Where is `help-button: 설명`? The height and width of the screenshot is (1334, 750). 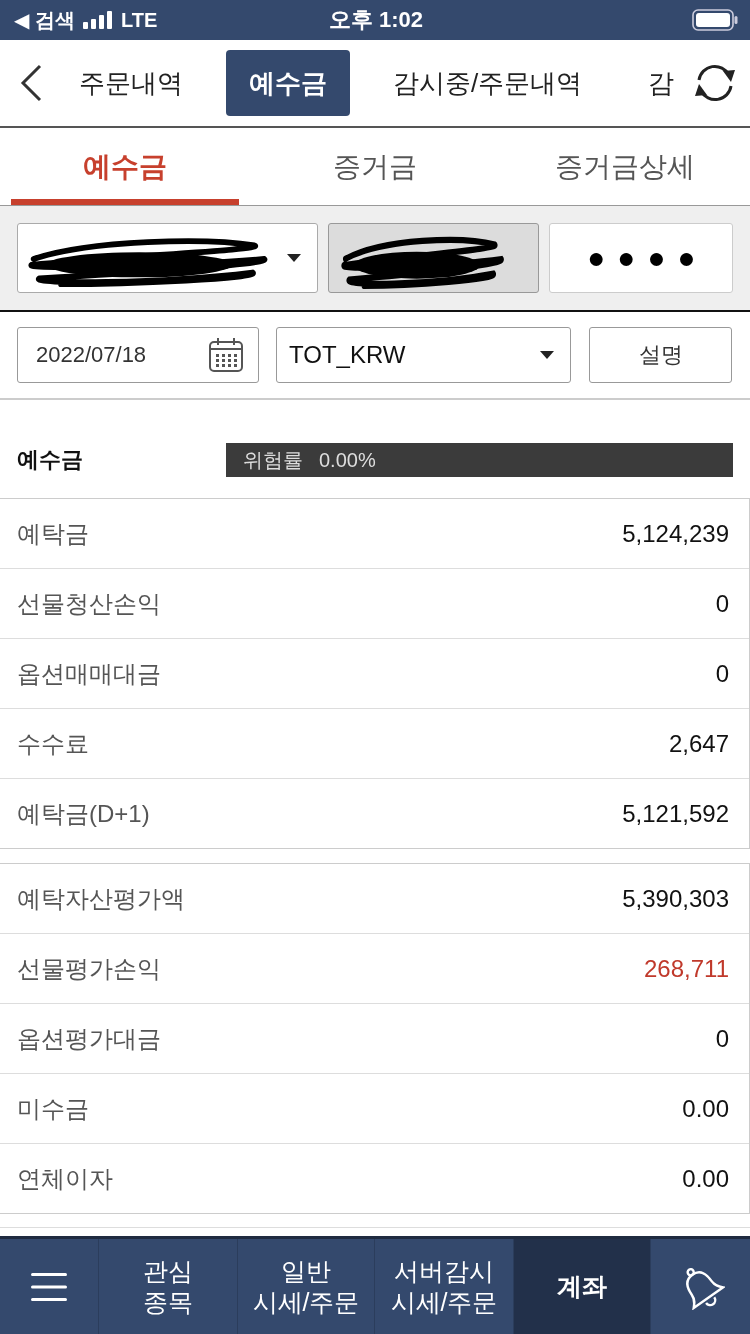 help-button: 설명 is located at coordinates (660, 355).